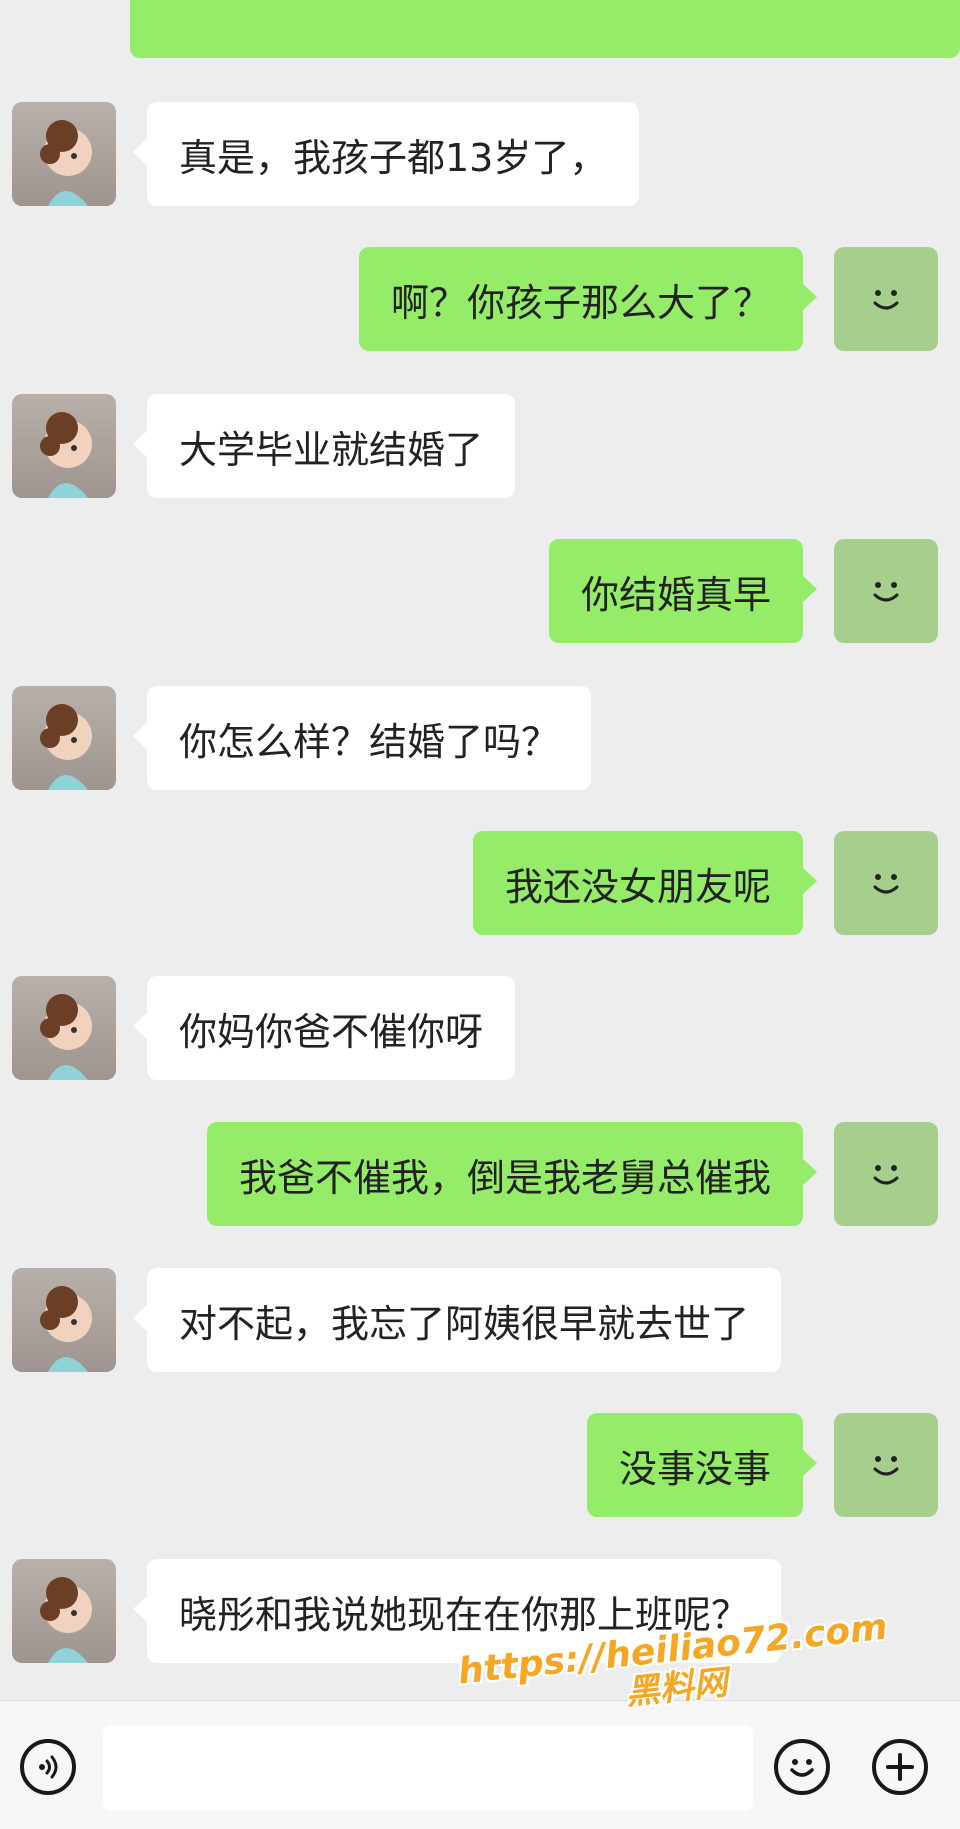 Image resolution: width=960 pixels, height=1829 pixels. Describe the element at coordinates (362, 738) in the screenshot. I see `received-message-bubble: 你怎么样？结婚了吗？` at that location.